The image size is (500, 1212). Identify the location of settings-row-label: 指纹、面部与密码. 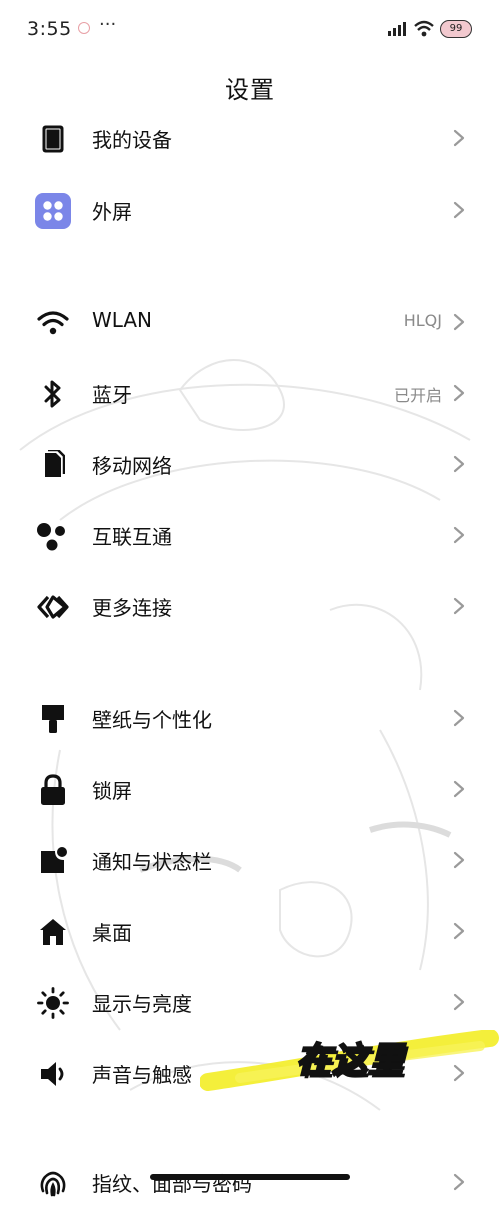
(172, 1184).